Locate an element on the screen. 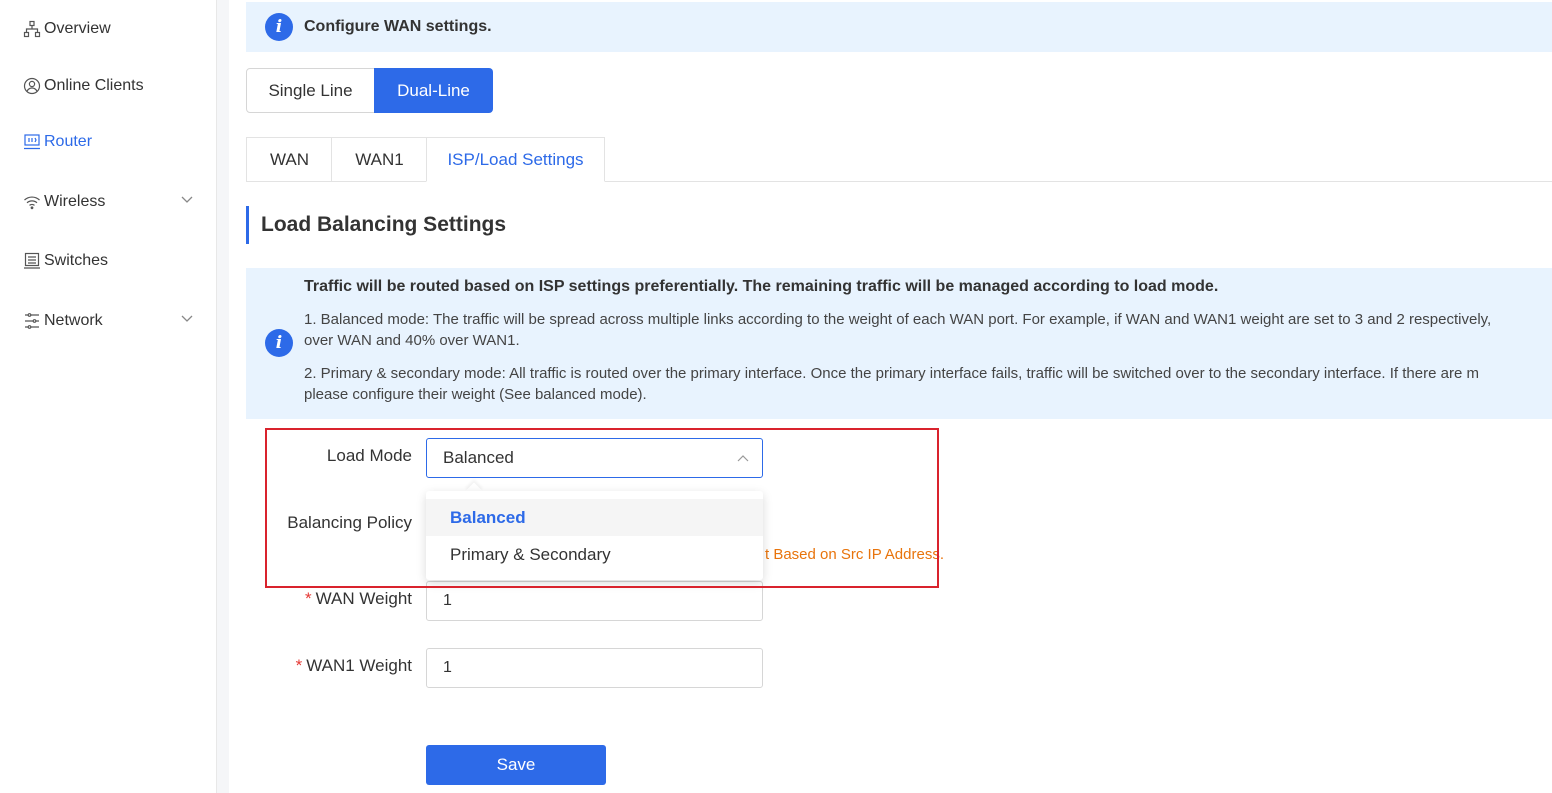 This screenshot has height=793, width=1552. option-balanced: Balanced is located at coordinates (594, 517).